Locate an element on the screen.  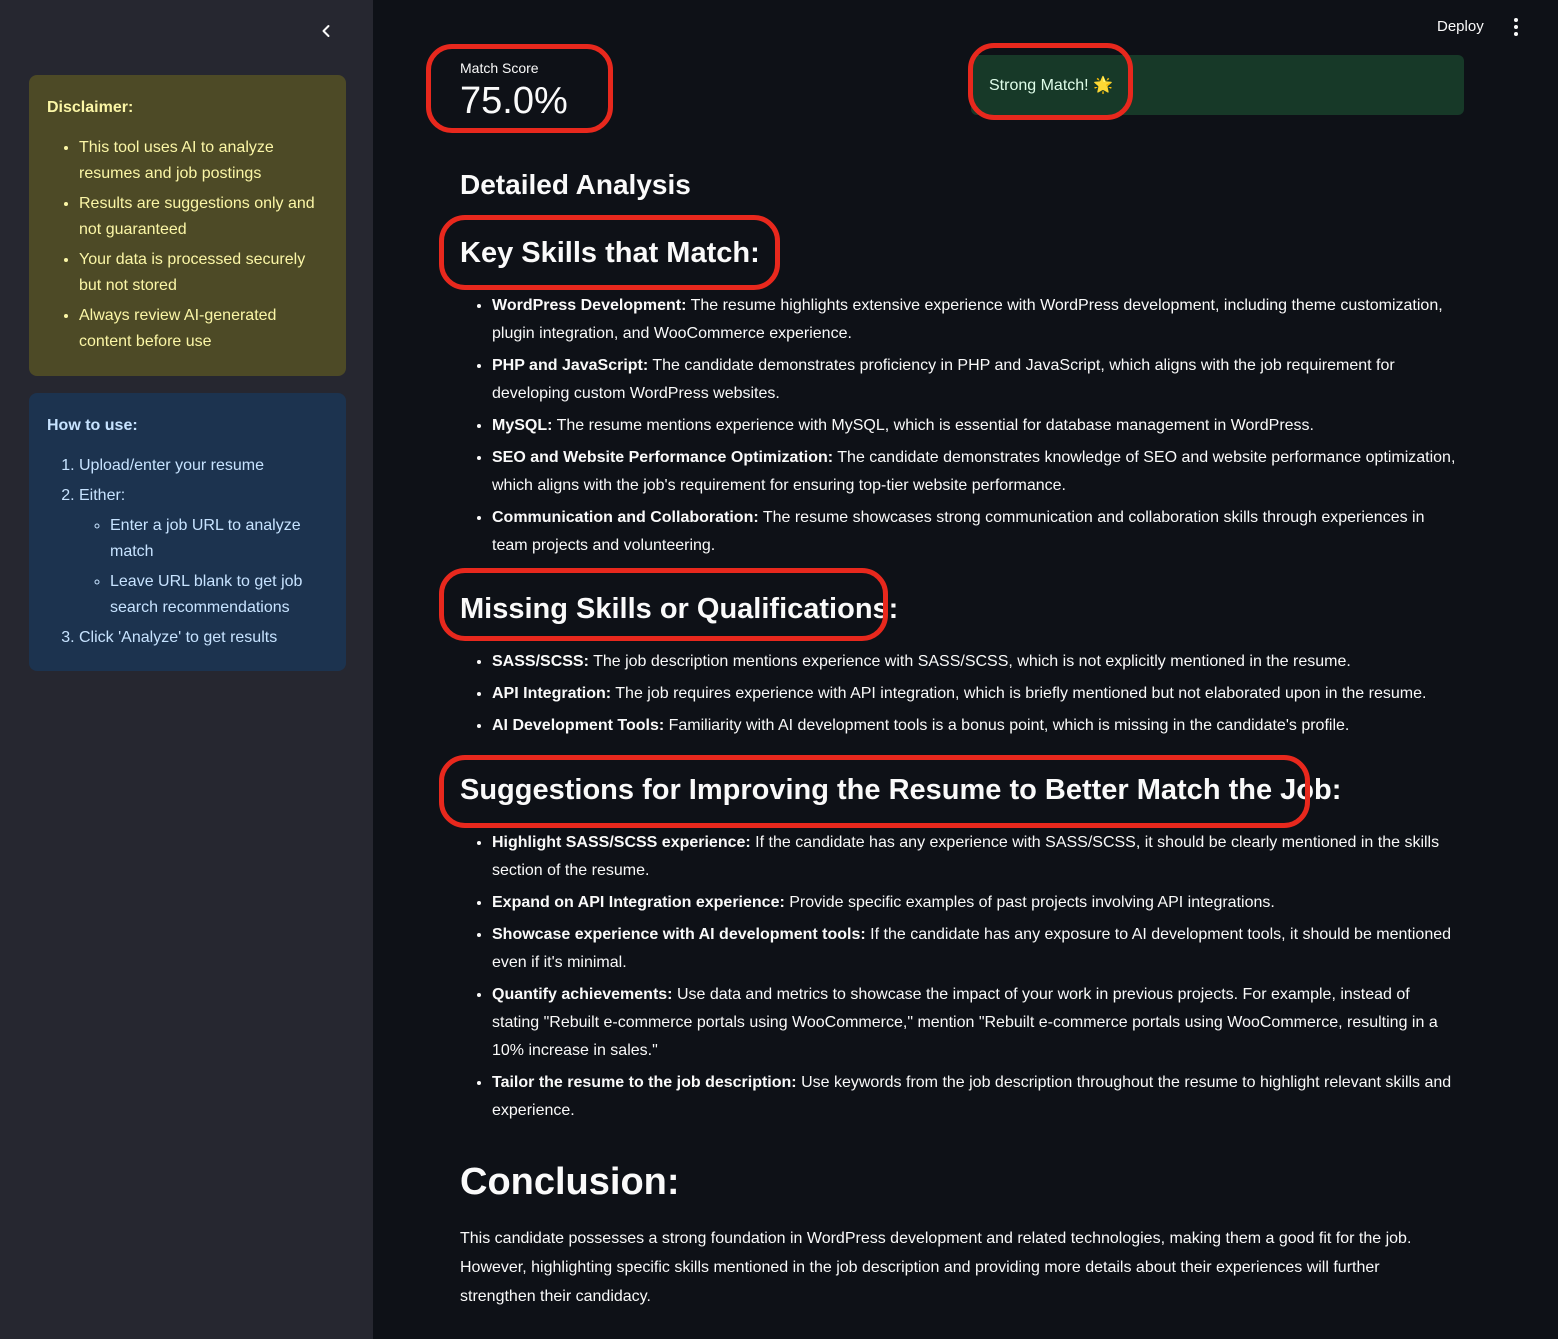
status-badge: Strong Match! 🌟 is located at coordinates (1217, 85).